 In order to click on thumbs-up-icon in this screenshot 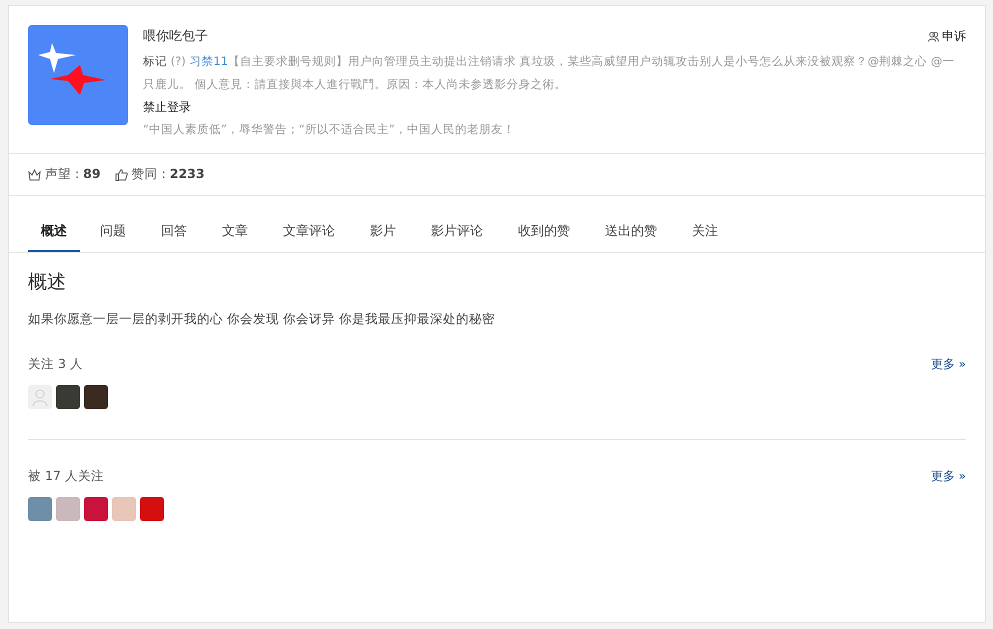, I will do `click(121, 174)`.